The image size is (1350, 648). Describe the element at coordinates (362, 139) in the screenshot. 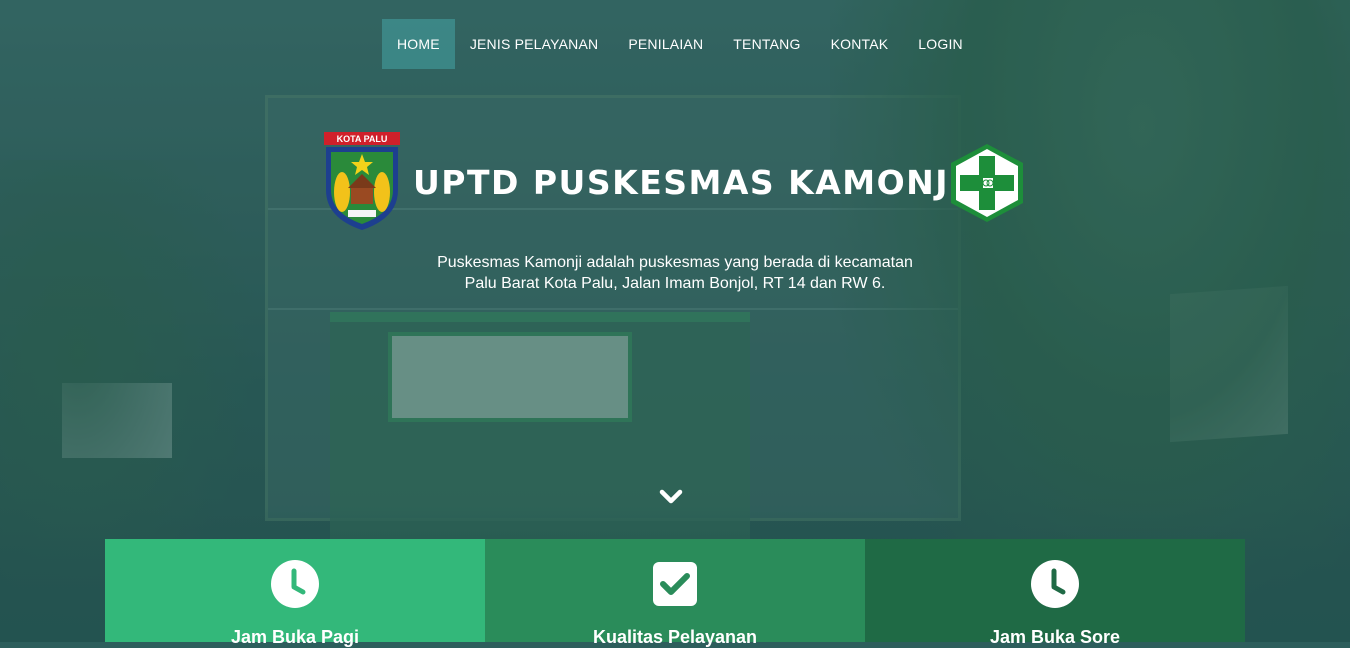

I see `svg-text: KOTA PALU` at that location.